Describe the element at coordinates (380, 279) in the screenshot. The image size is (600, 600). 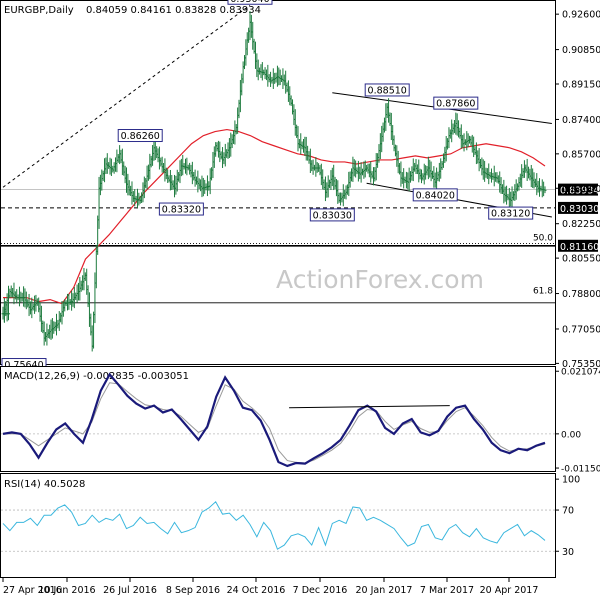
I see `watermark: ActionForex.com` at that location.